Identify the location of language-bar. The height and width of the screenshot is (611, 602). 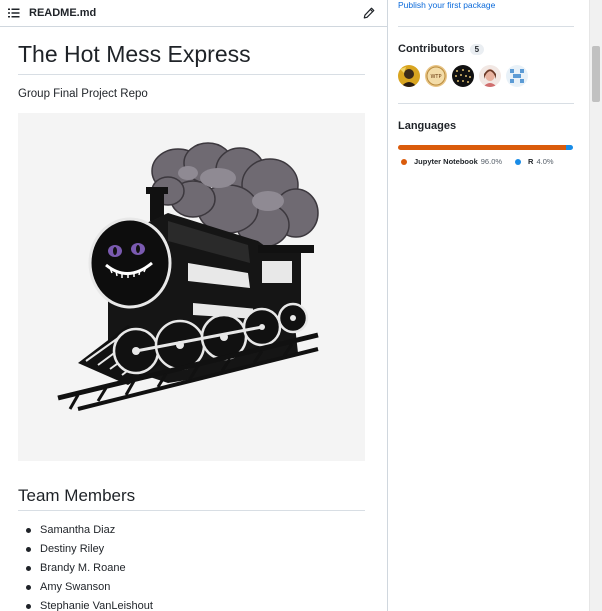
(485, 147).